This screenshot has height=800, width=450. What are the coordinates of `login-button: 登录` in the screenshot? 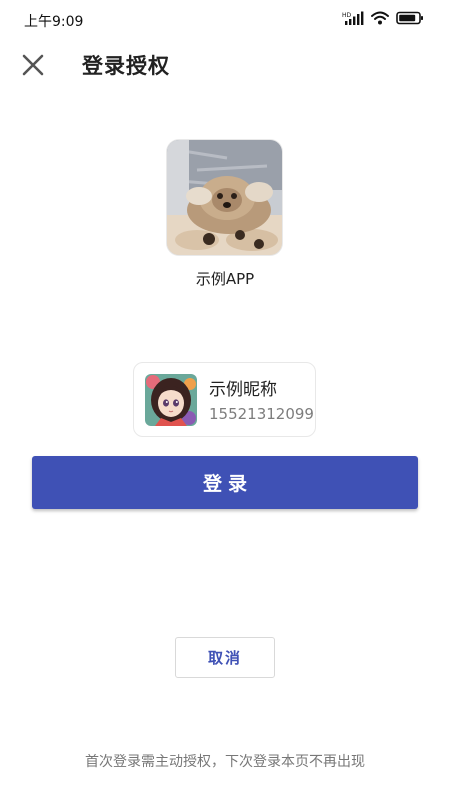 It's located at (225, 482).